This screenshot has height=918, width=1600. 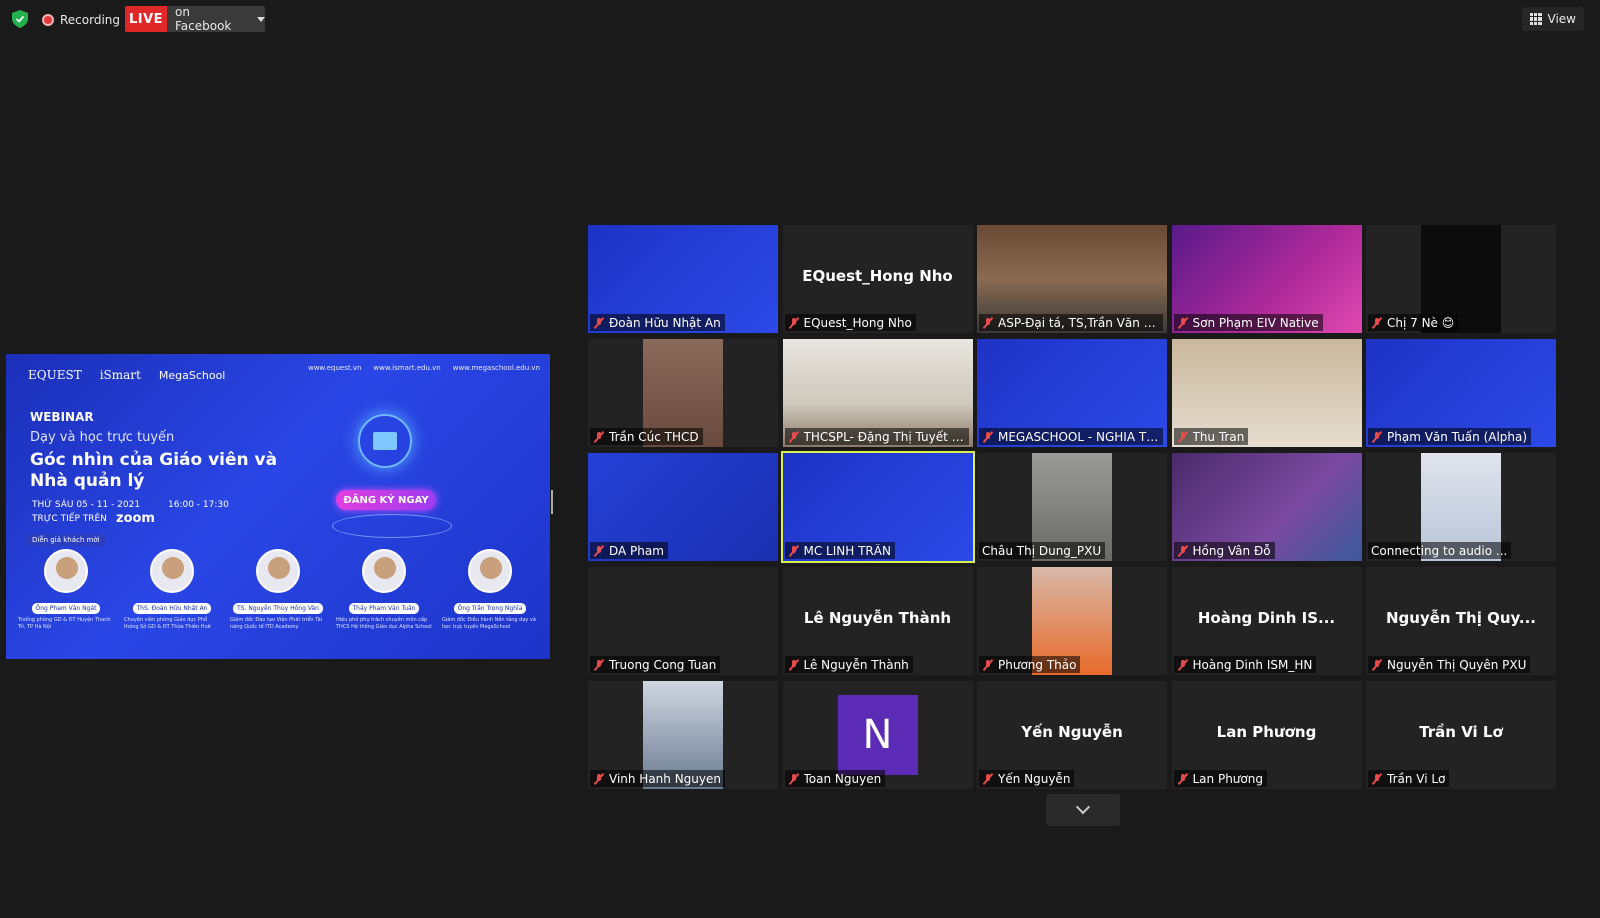 I want to click on participant-name: DA Pham, so click(x=636, y=550).